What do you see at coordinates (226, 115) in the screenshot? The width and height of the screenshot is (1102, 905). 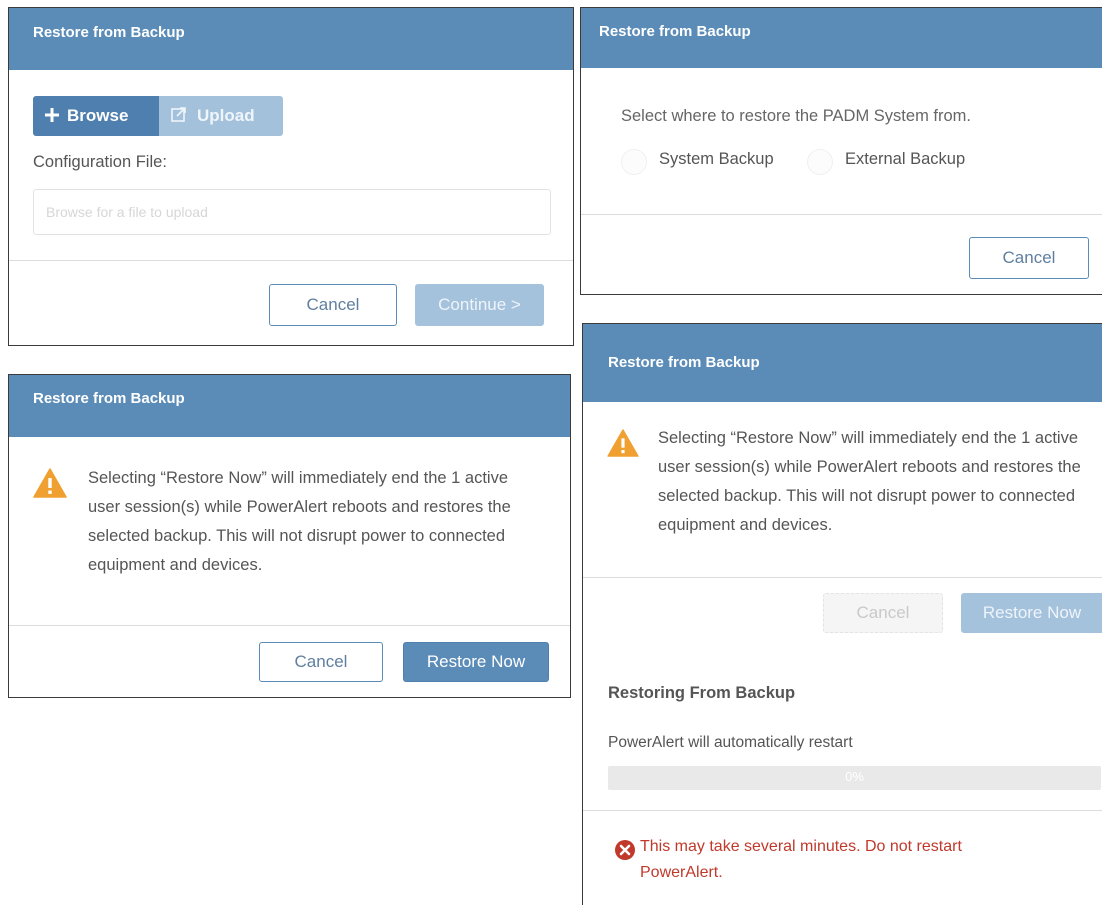 I see `upload-label: Upload` at bounding box center [226, 115].